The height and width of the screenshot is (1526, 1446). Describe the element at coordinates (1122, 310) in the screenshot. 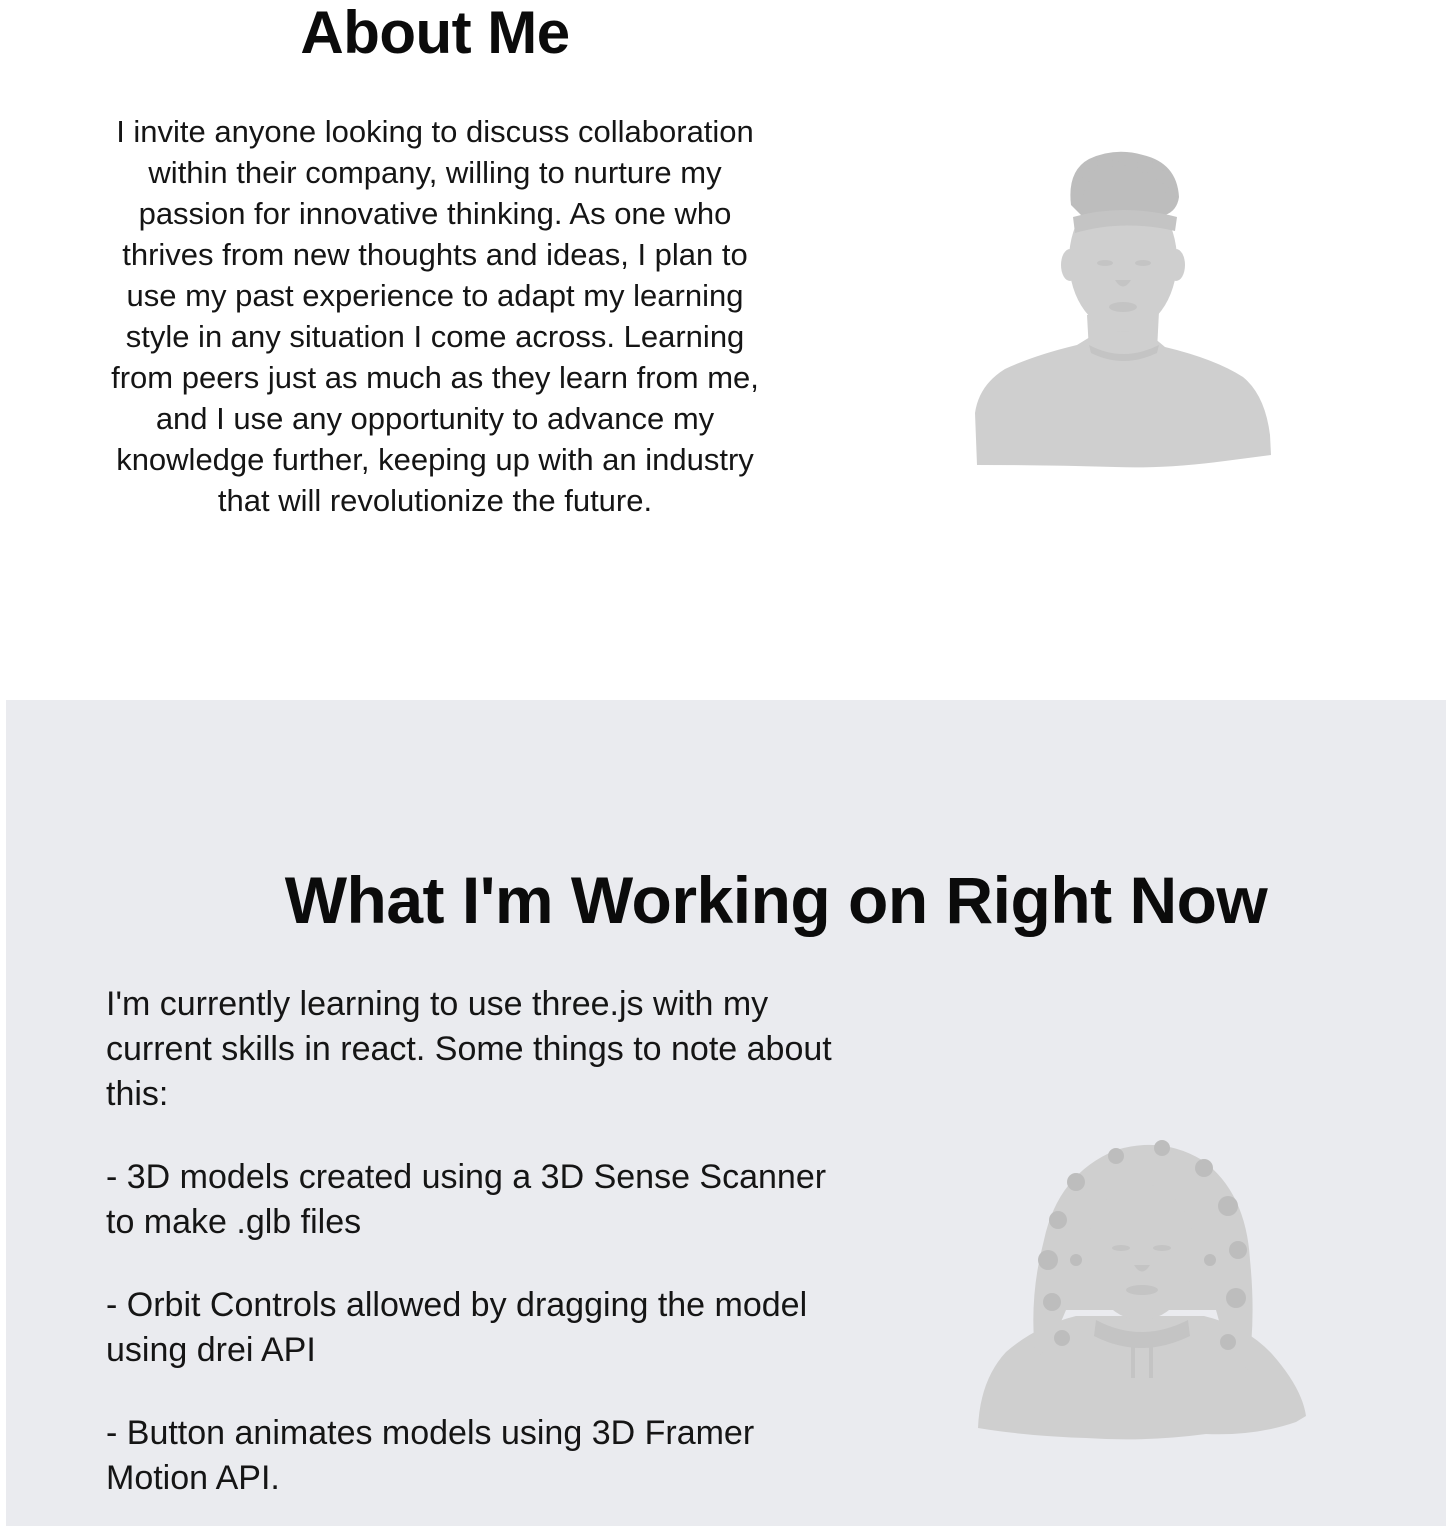

I see `3d-model-male-bust` at that location.